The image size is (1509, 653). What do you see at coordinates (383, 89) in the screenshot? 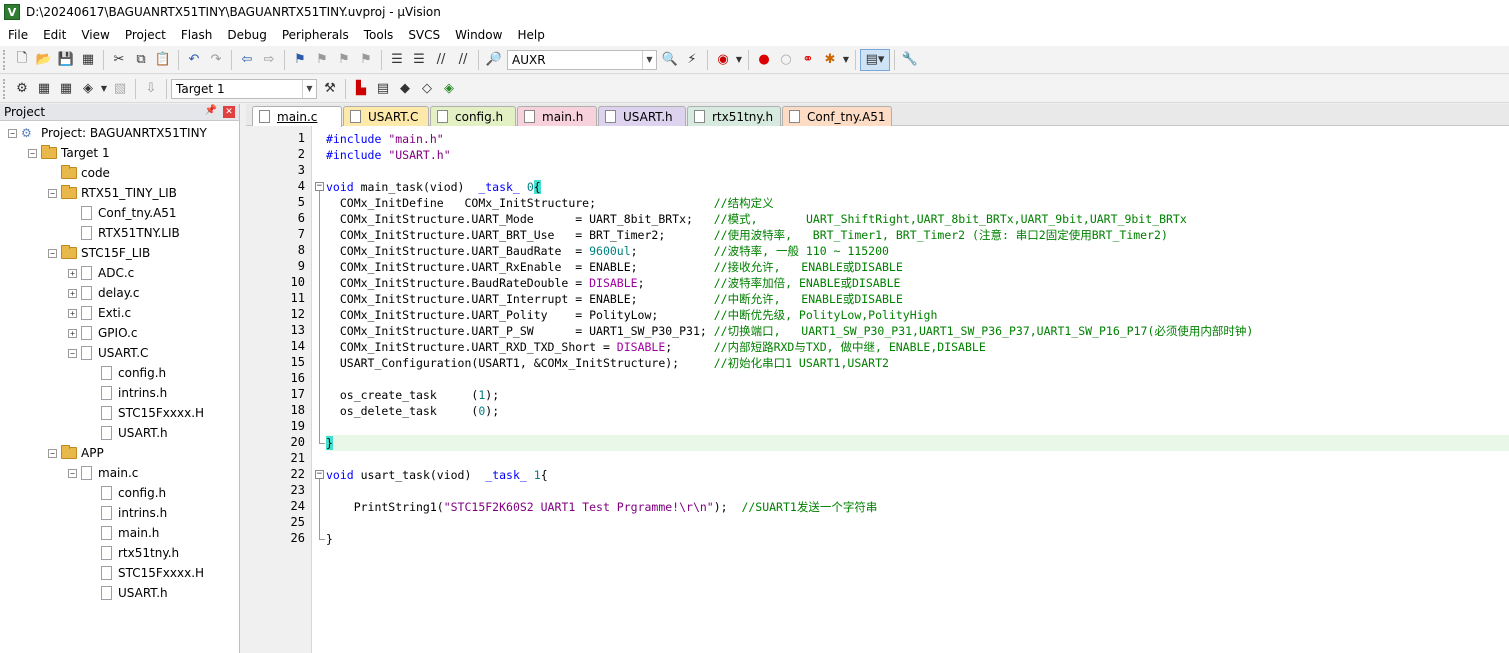
I see `copy-project-items-icon: ▤` at bounding box center [383, 89].